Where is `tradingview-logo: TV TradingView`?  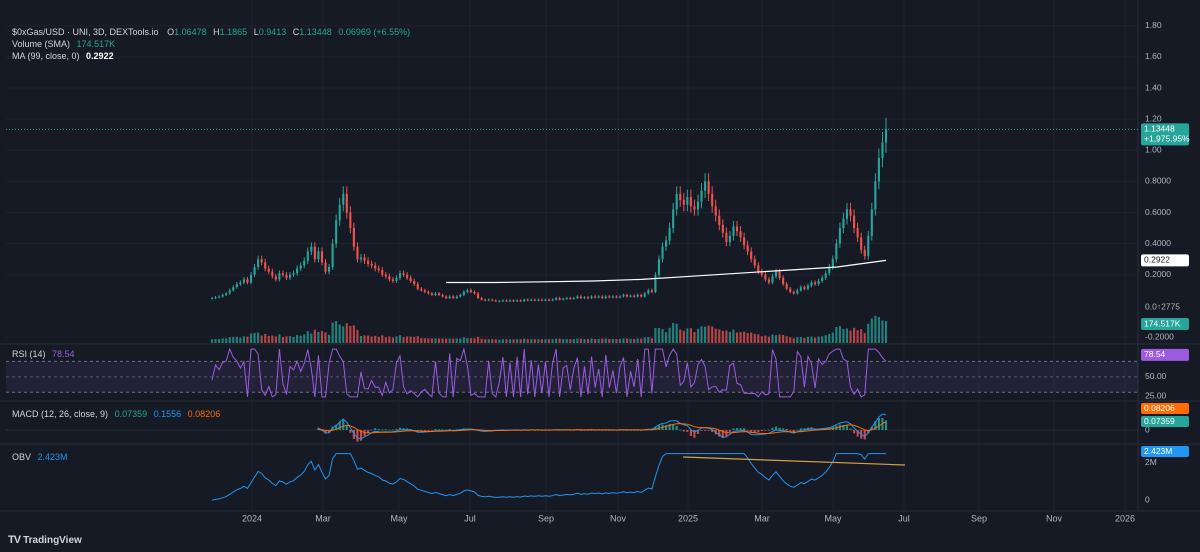 tradingview-logo: TV TradingView is located at coordinates (45, 540).